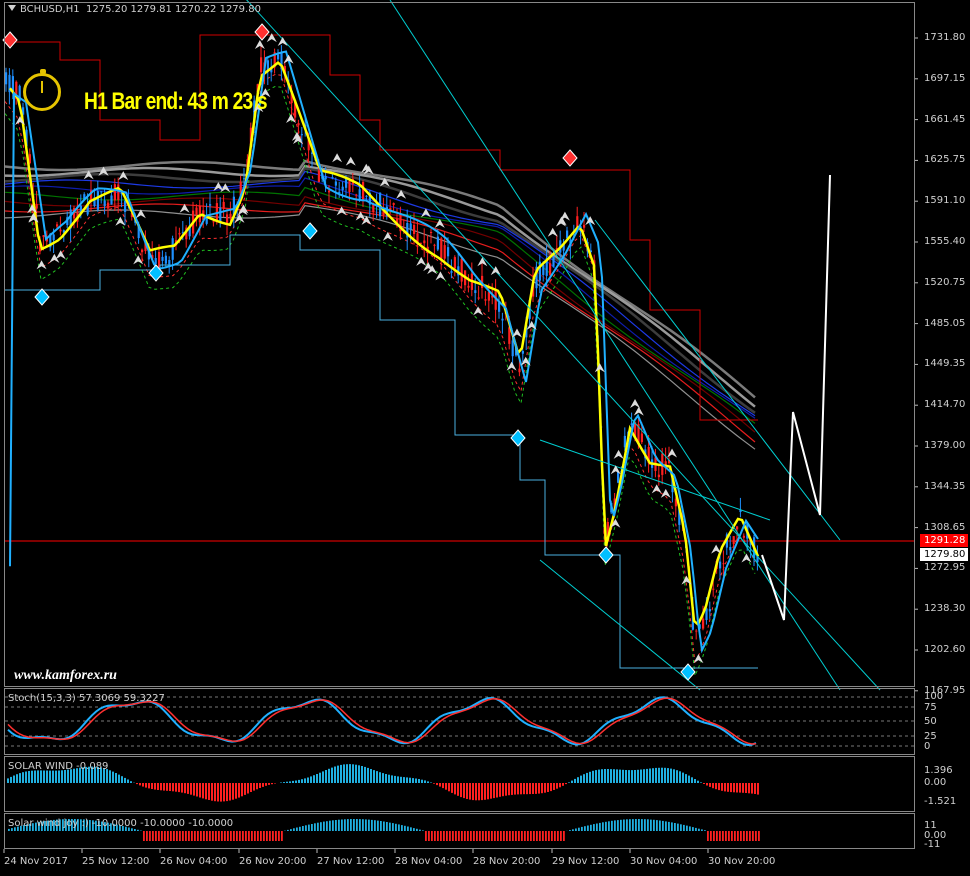 The width and height of the screenshot is (970, 876). What do you see at coordinates (945, 486) in the screenshot?
I see `price-tick-label: 1344.35` at bounding box center [945, 486].